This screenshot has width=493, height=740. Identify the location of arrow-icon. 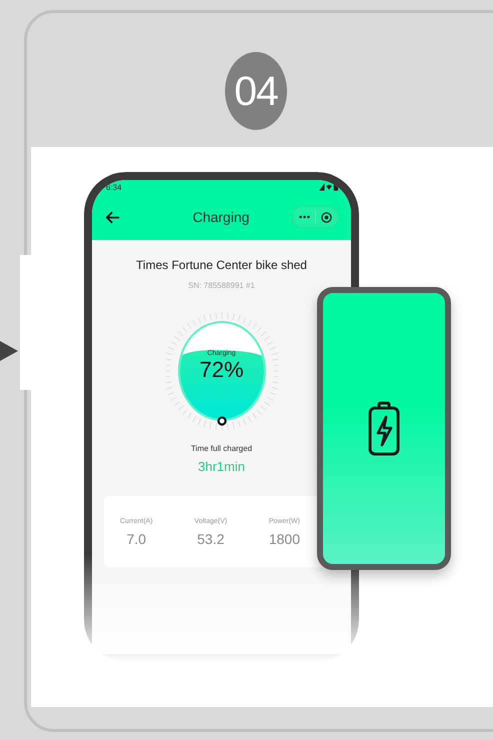
(9, 351).